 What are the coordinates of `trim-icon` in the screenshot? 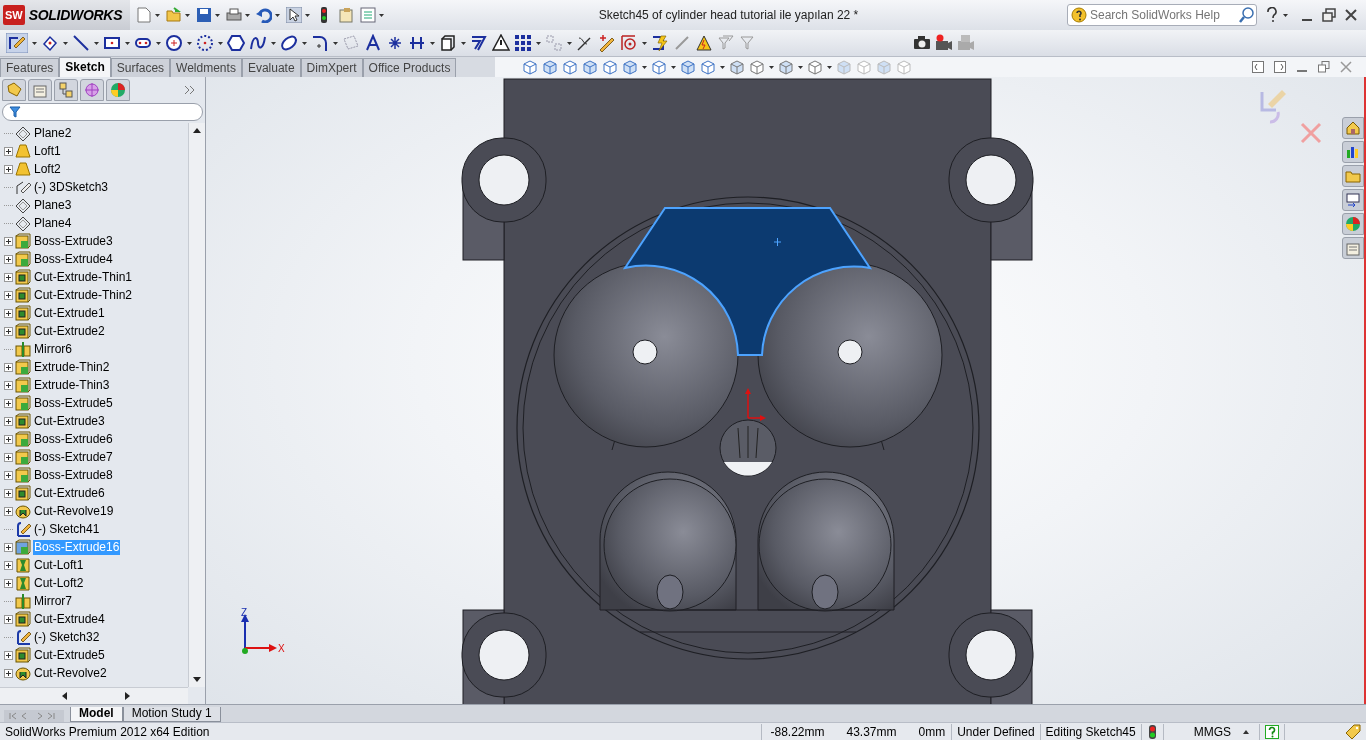 It's located at (417, 43).